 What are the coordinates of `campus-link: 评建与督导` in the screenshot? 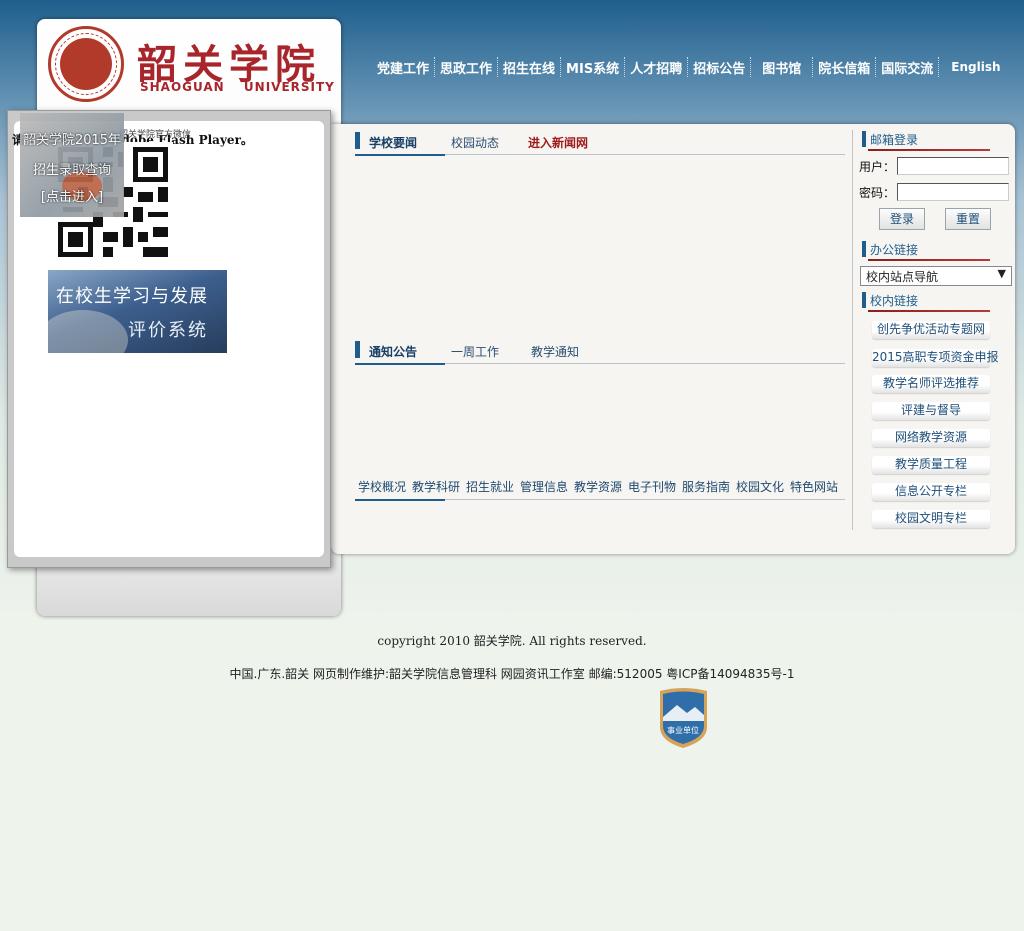 It's located at (931, 411).